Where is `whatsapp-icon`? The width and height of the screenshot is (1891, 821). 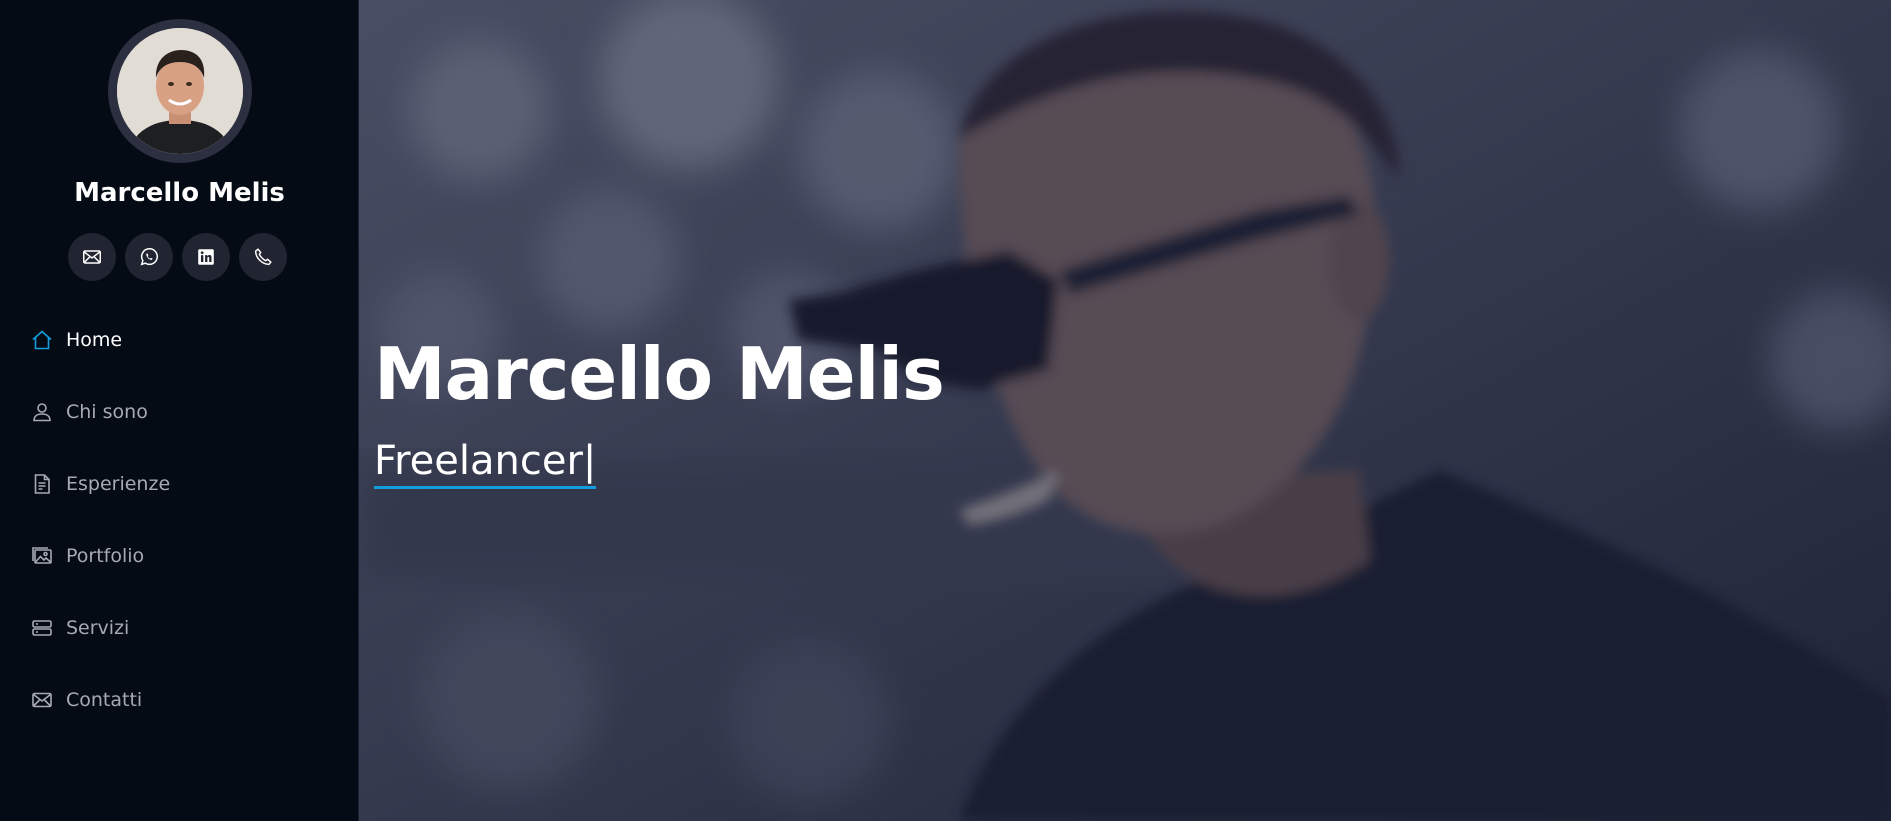 whatsapp-icon is located at coordinates (149, 257).